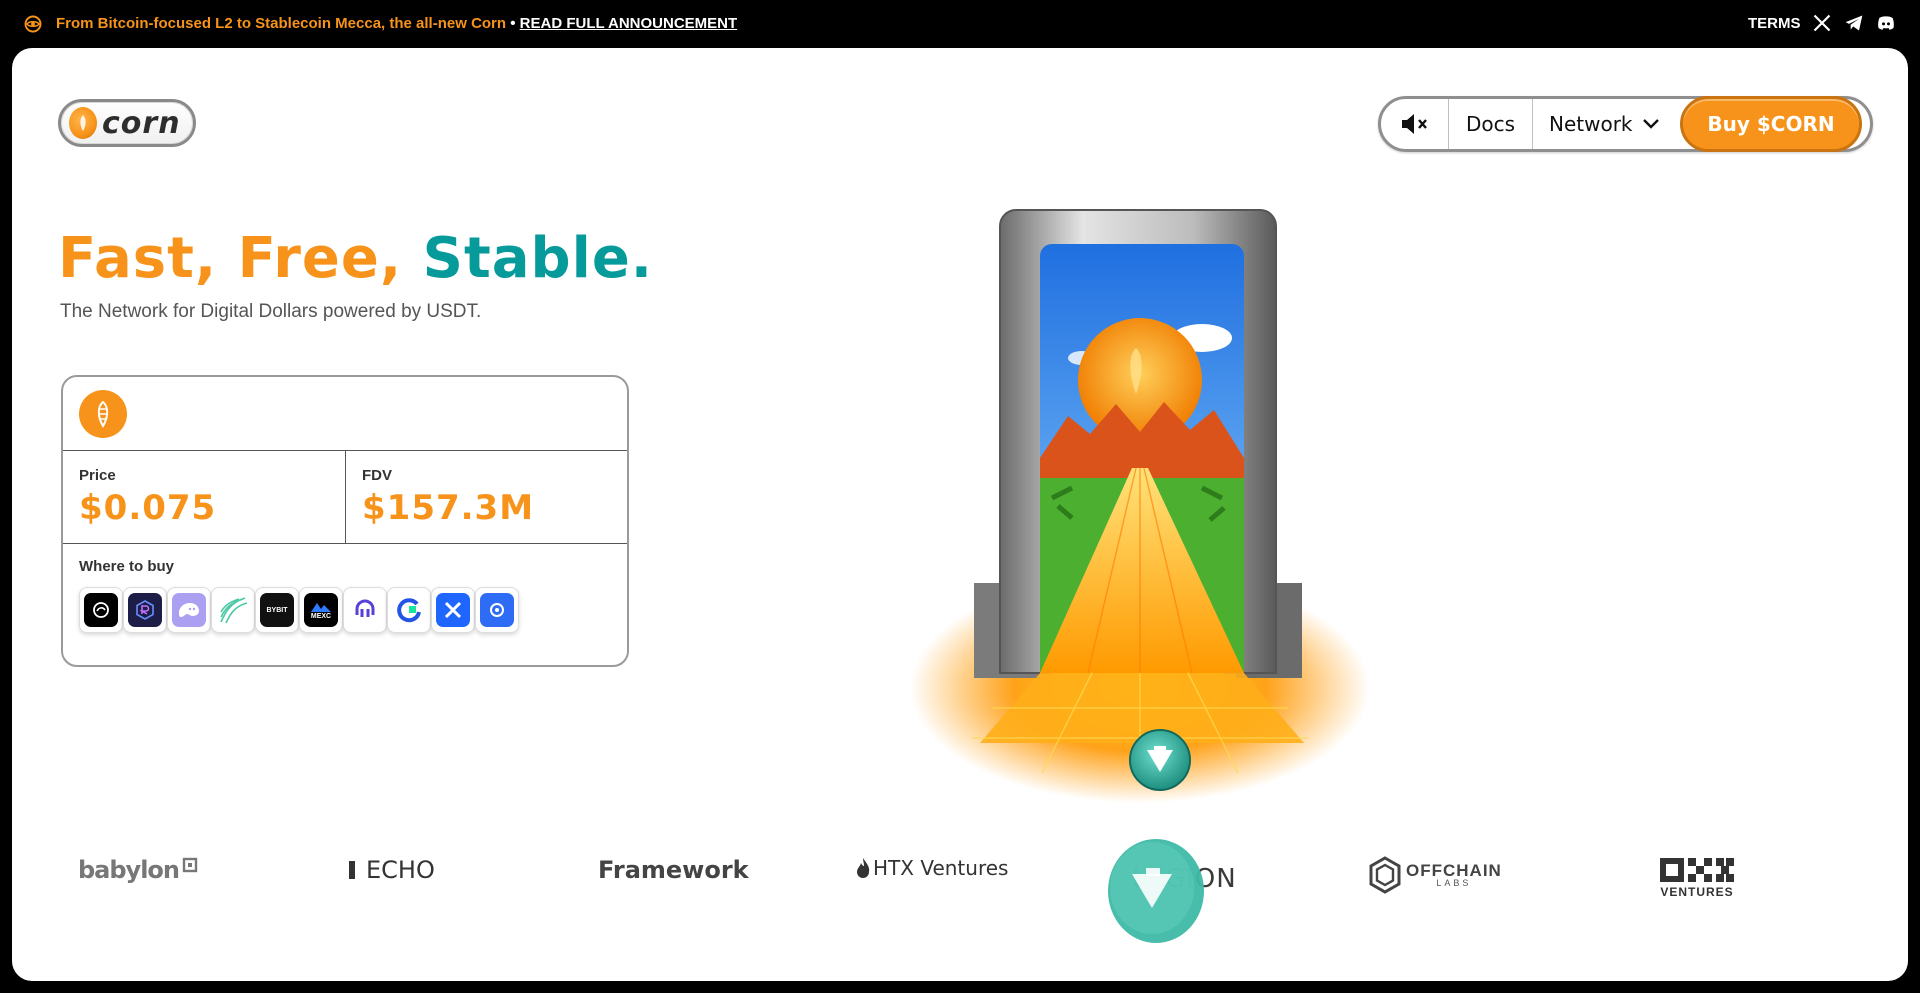 This screenshot has height=993, width=1920. Describe the element at coordinates (400, 870) in the screenshot. I see `echo-label: ECHO` at that location.